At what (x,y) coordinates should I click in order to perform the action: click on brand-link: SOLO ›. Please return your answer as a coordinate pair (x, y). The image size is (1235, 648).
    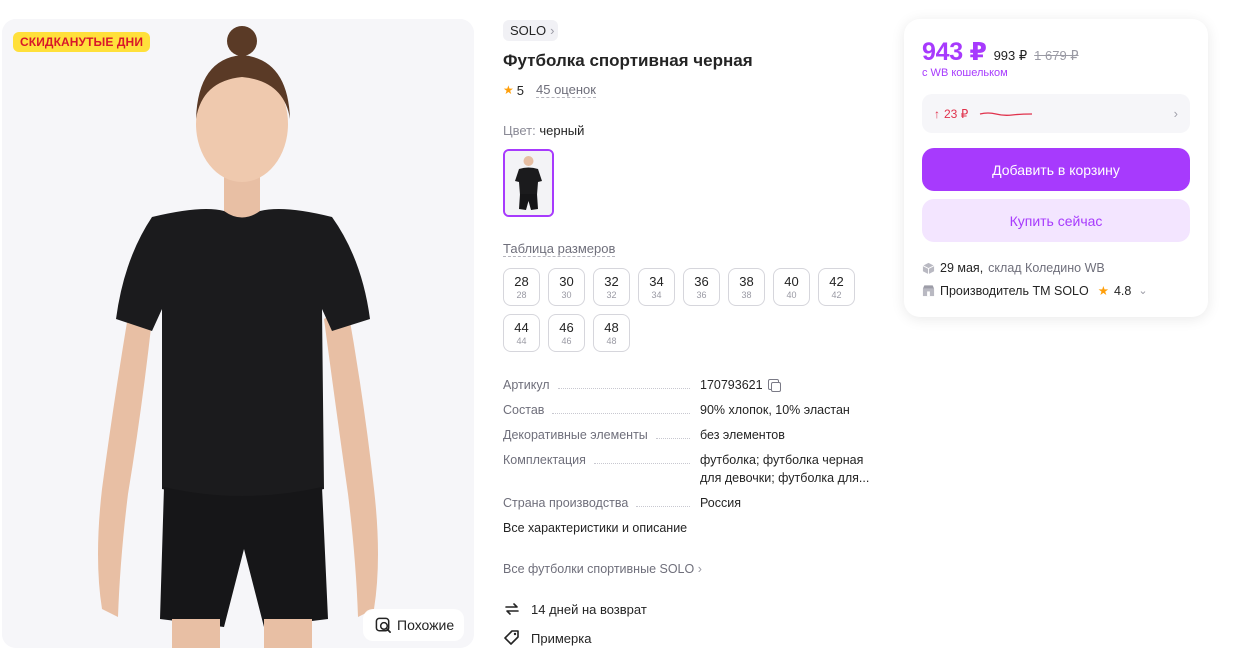
    Looking at the image, I should click on (531, 30).